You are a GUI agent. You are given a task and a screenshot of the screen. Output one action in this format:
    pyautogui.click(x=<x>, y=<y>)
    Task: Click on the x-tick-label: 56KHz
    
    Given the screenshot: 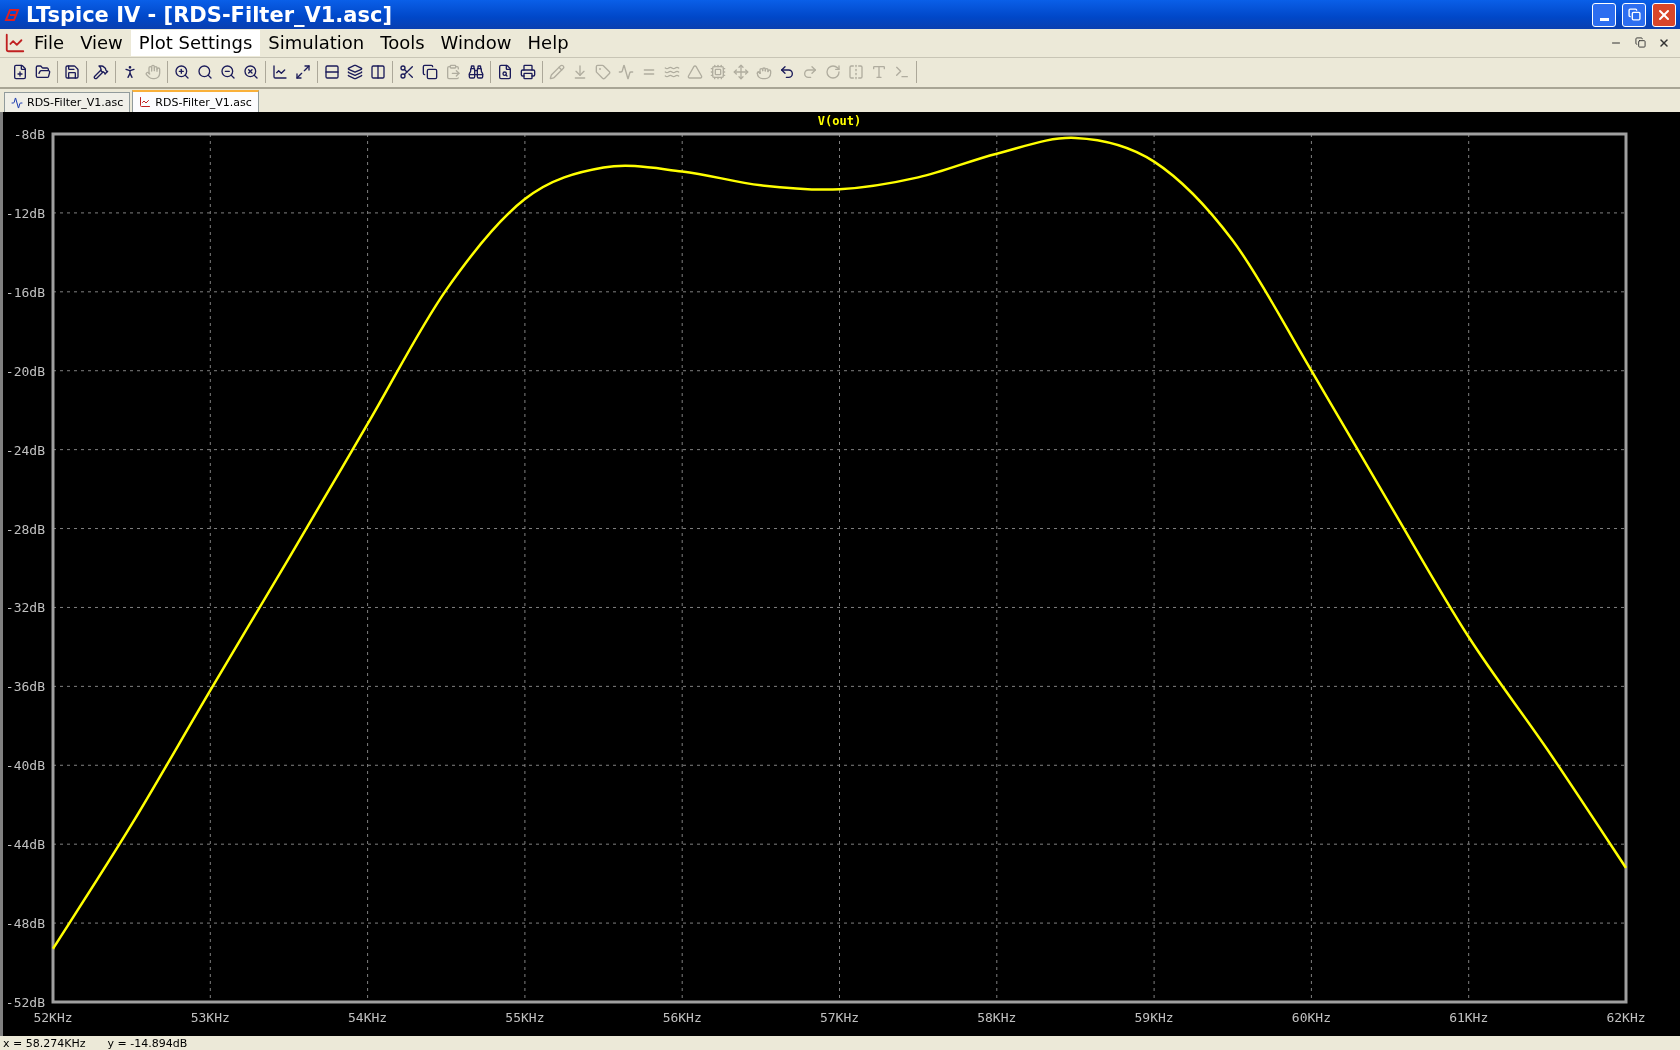 What is the action you would take?
    pyautogui.click(x=682, y=1018)
    